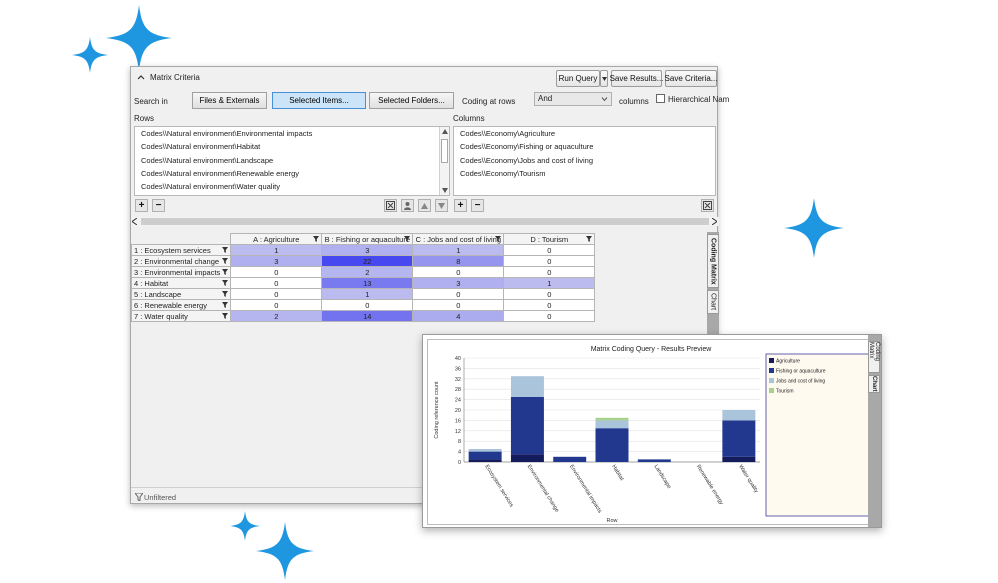 This screenshot has height=583, width=998. Describe the element at coordinates (181, 316) in the screenshot. I see `row-header: 7 : Water quality` at that location.